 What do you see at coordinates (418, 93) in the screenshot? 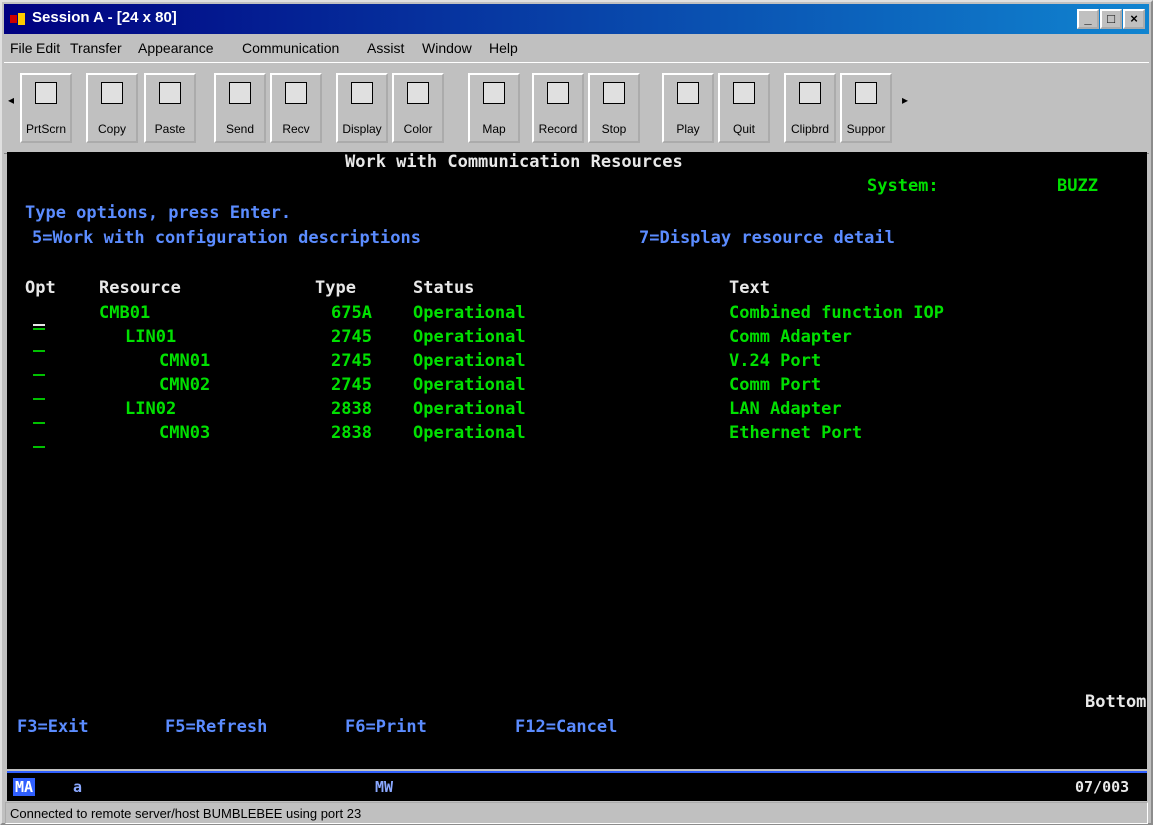
I see `color-icon` at bounding box center [418, 93].